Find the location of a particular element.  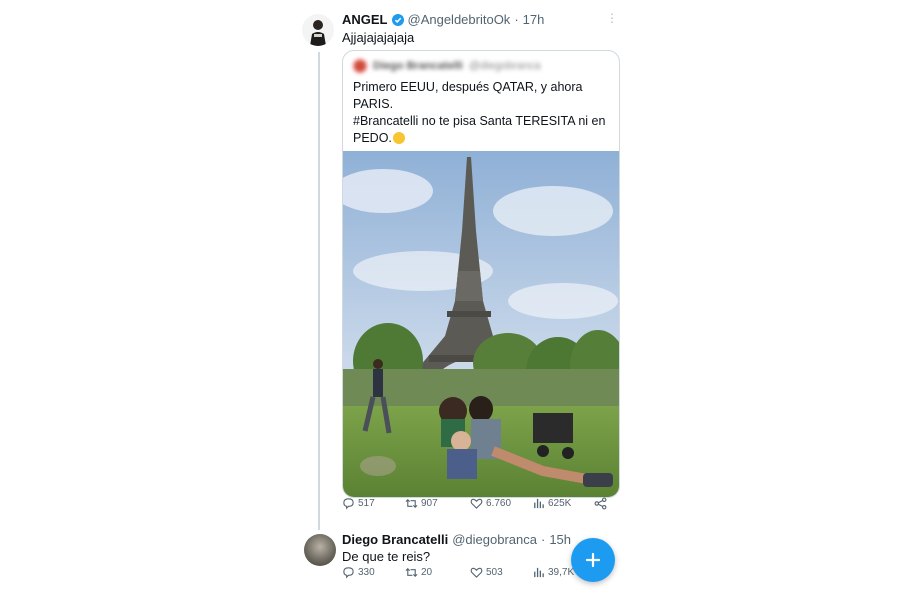

quoted-tweet-header: Diego Brancatelli @diegobranca is located at coordinates (447, 66).